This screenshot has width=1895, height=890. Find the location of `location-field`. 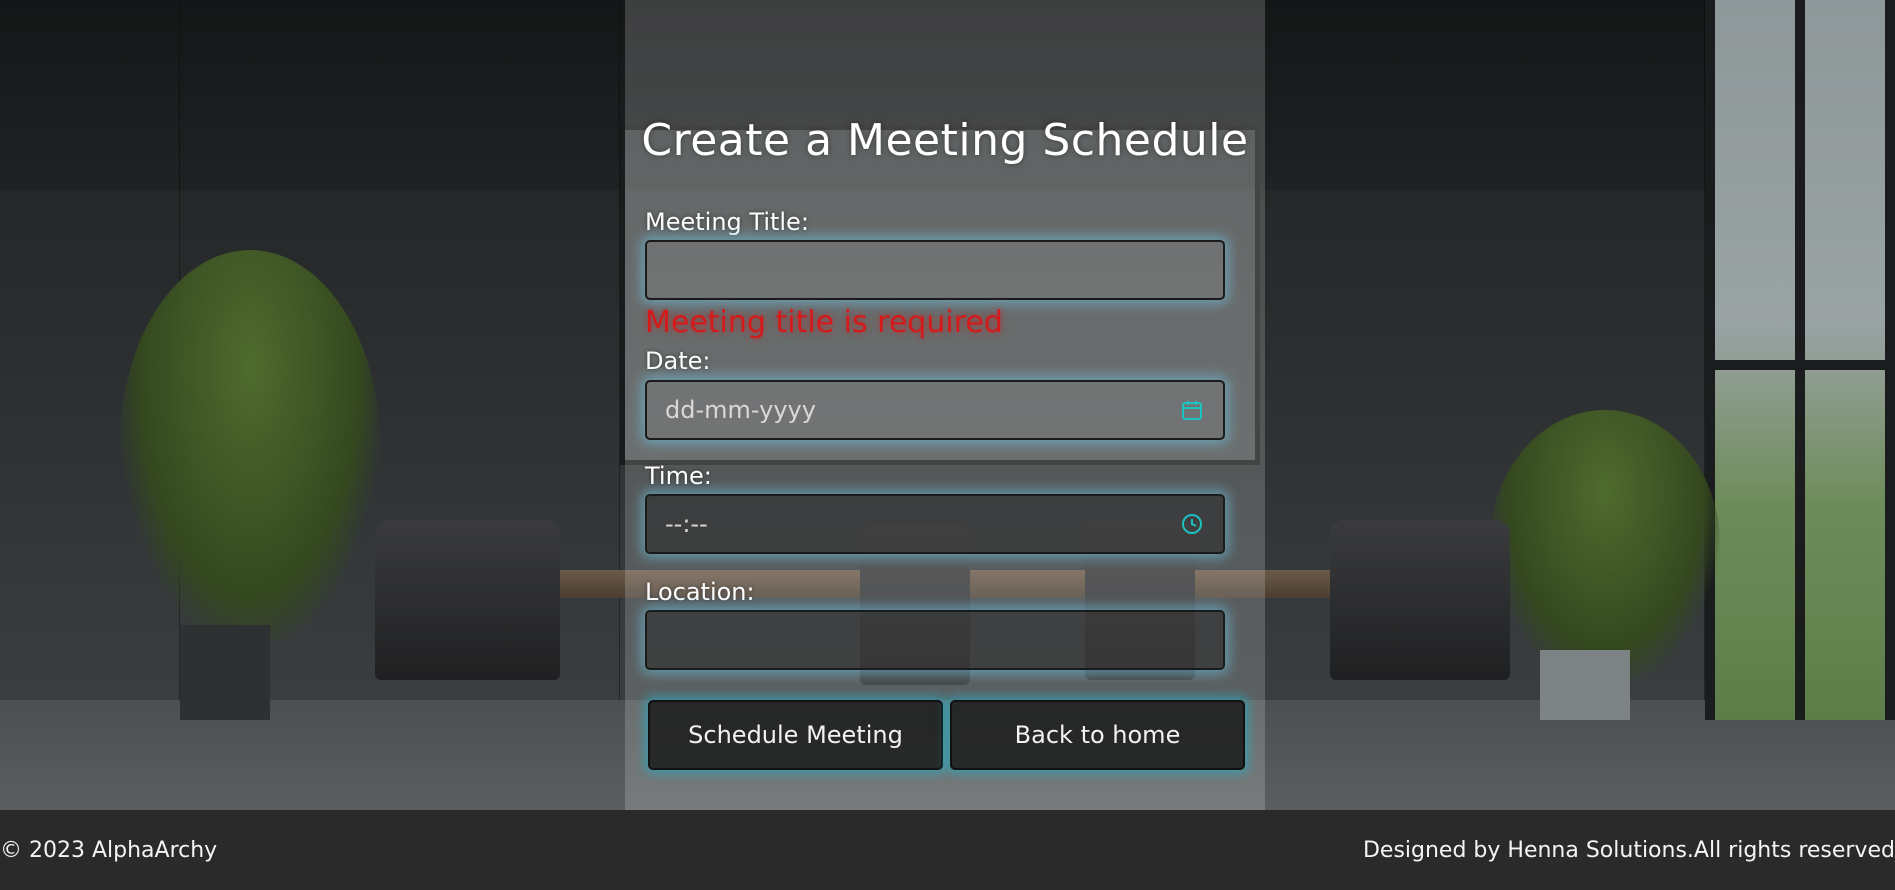

location-field is located at coordinates (935, 640).